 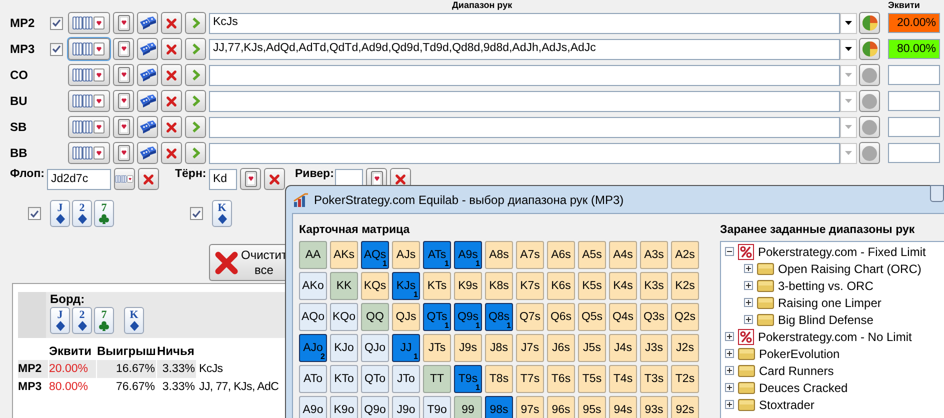 I want to click on hand-cell: KK, so click(x=344, y=286).